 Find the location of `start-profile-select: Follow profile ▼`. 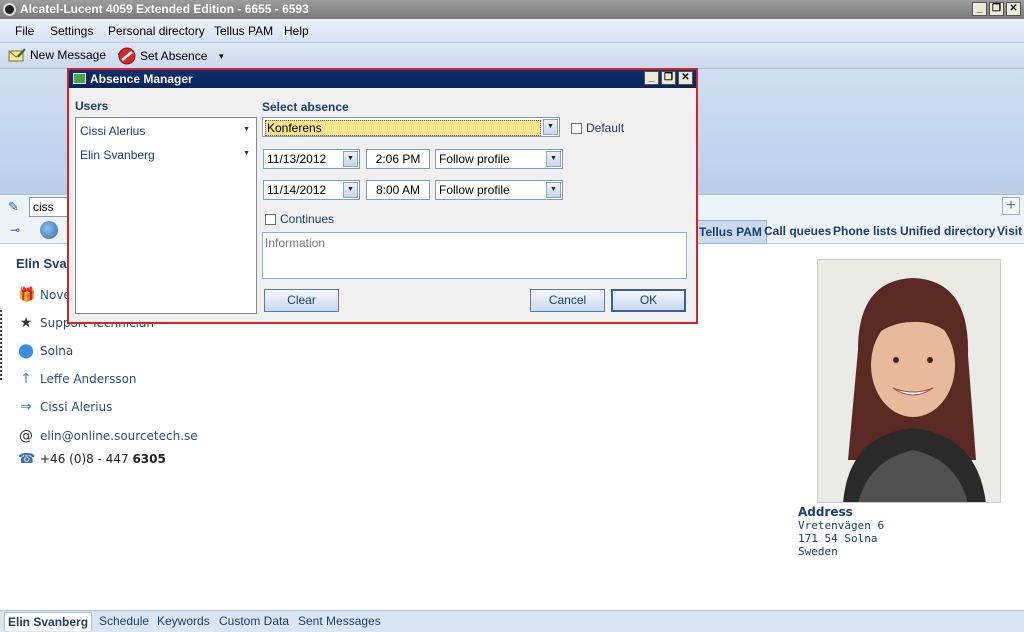

start-profile-select: Follow profile ▼ is located at coordinates (499, 159).